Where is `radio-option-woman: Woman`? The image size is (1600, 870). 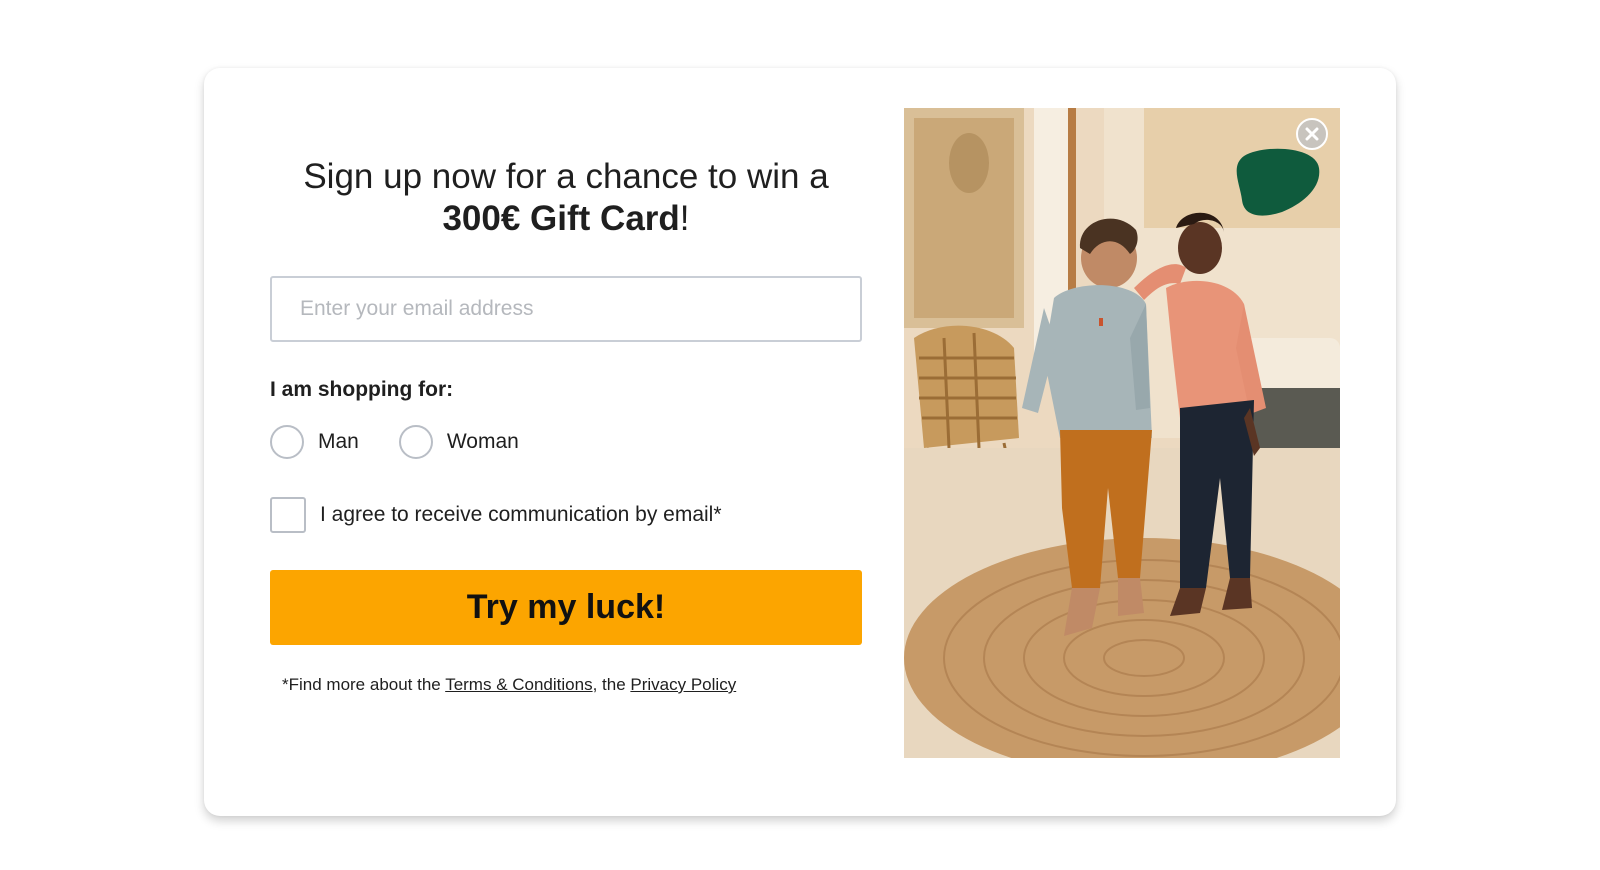 radio-option-woman: Woman is located at coordinates (458, 442).